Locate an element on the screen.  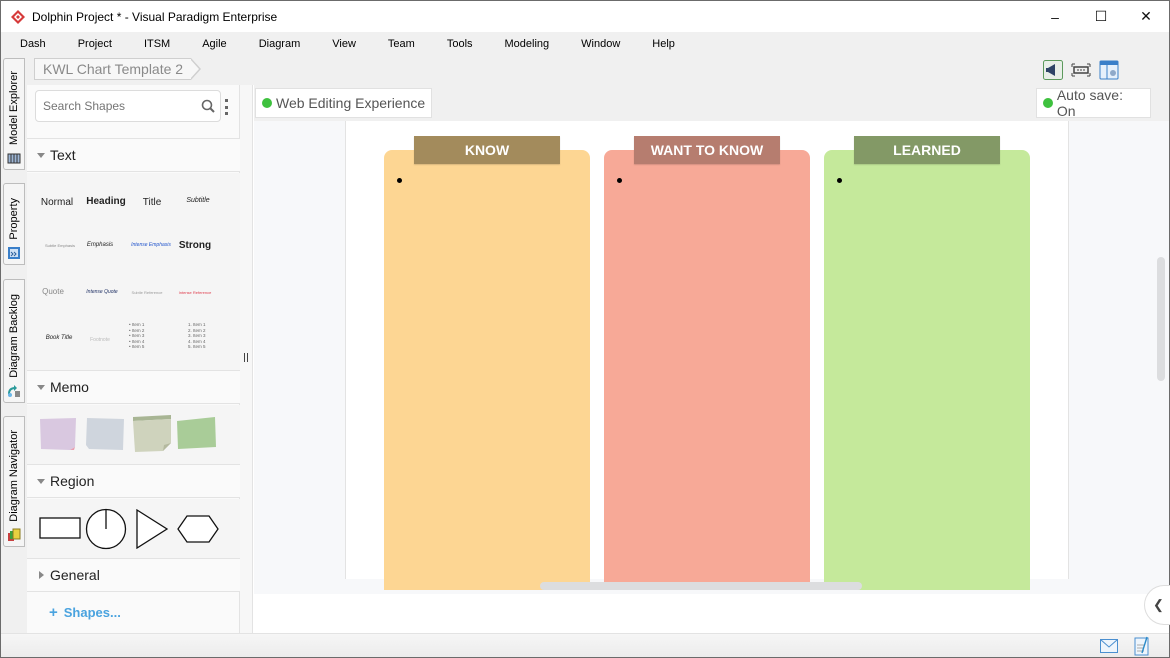
tab-diagram-navigator: Diagram Navigator is located at coordinates (14, 481).